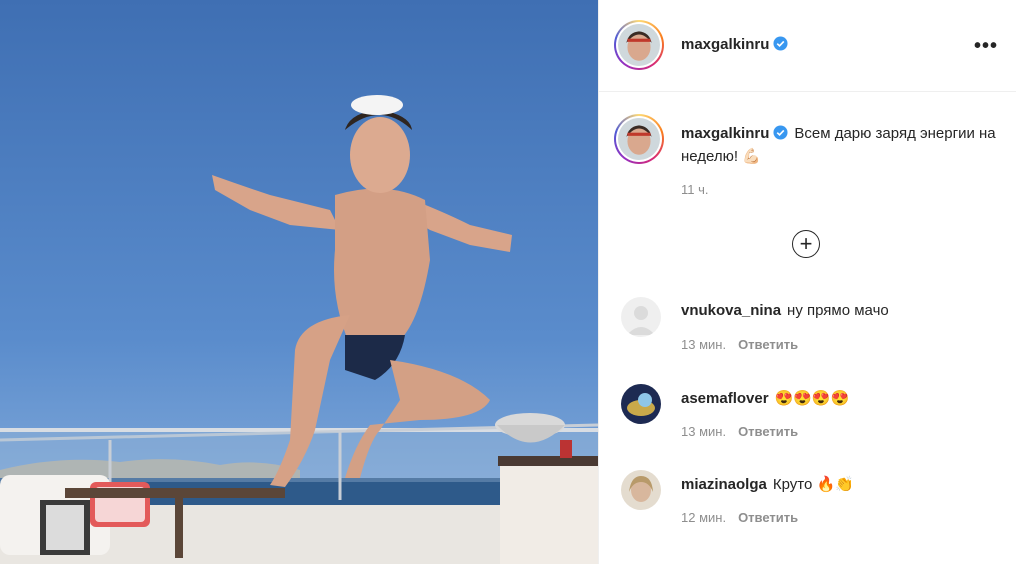 This screenshot has width=1016, height=564. I want to click on comment-username: vnukova_nina, so click(731, 310).